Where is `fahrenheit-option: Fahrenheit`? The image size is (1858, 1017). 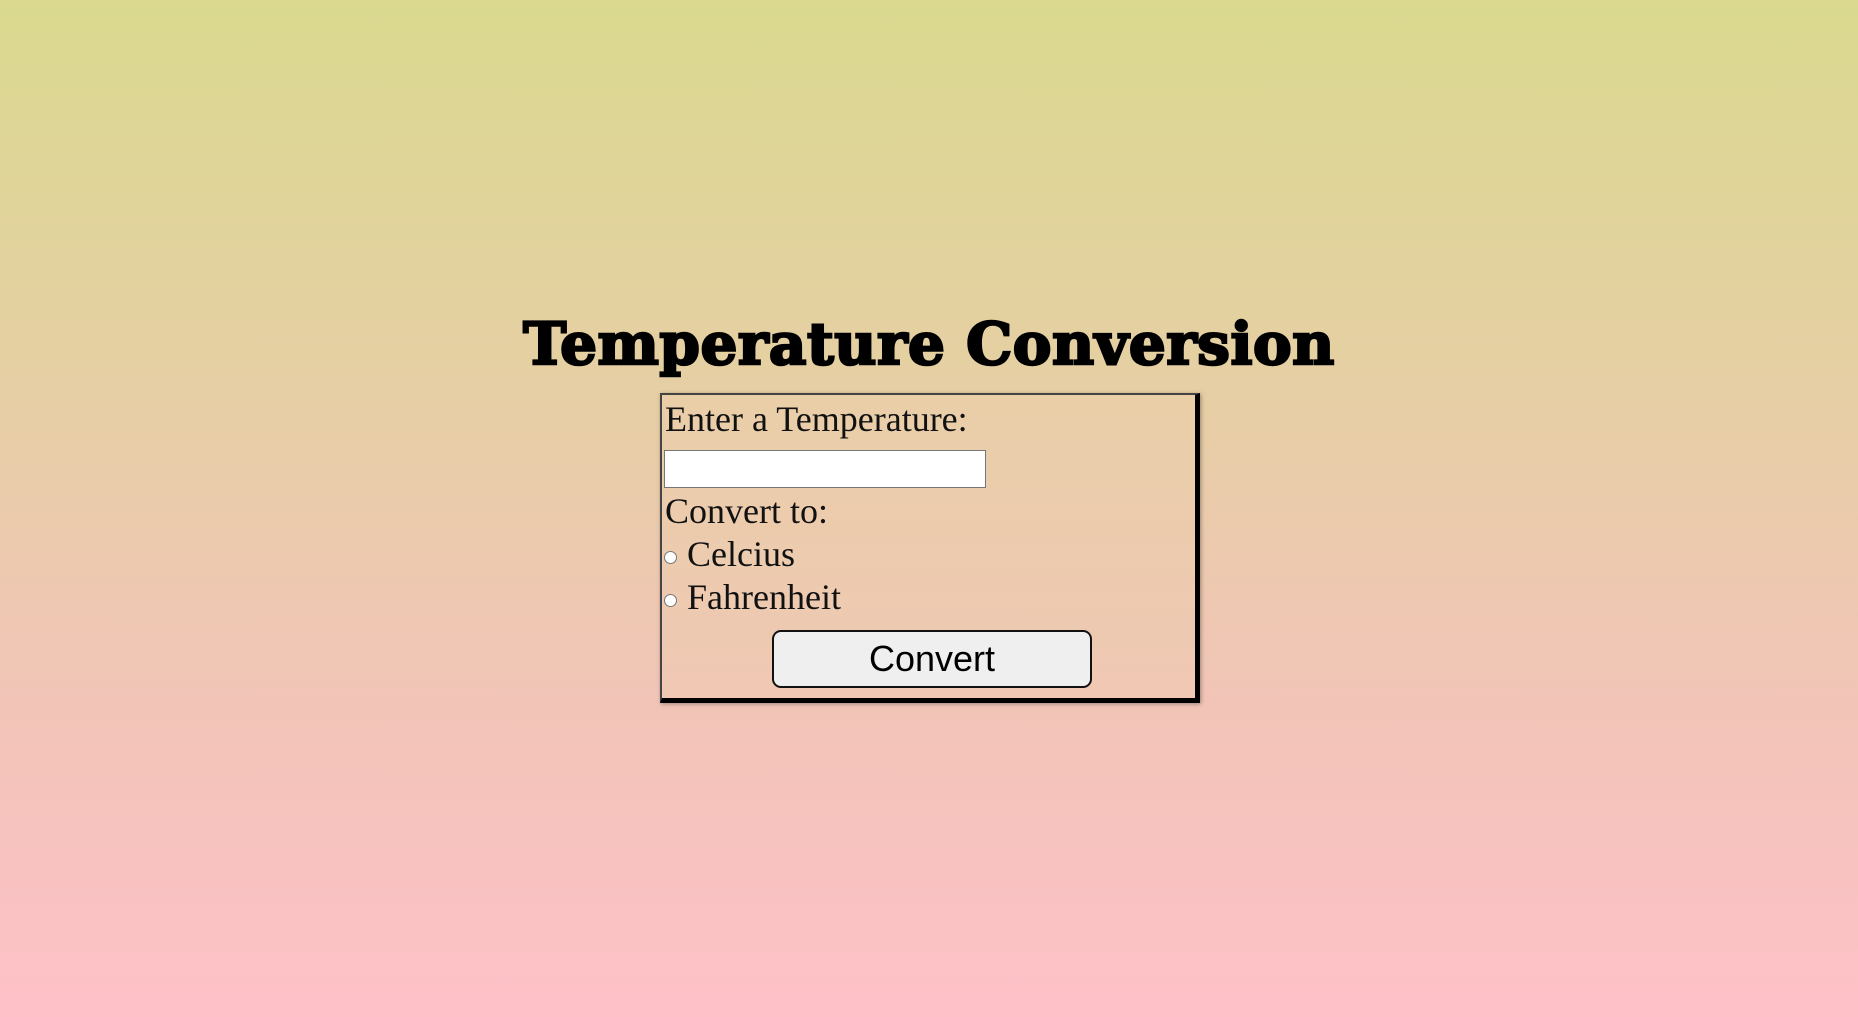 fahrenheit-option: Fahrenheit is located at coordinates (752, 597).